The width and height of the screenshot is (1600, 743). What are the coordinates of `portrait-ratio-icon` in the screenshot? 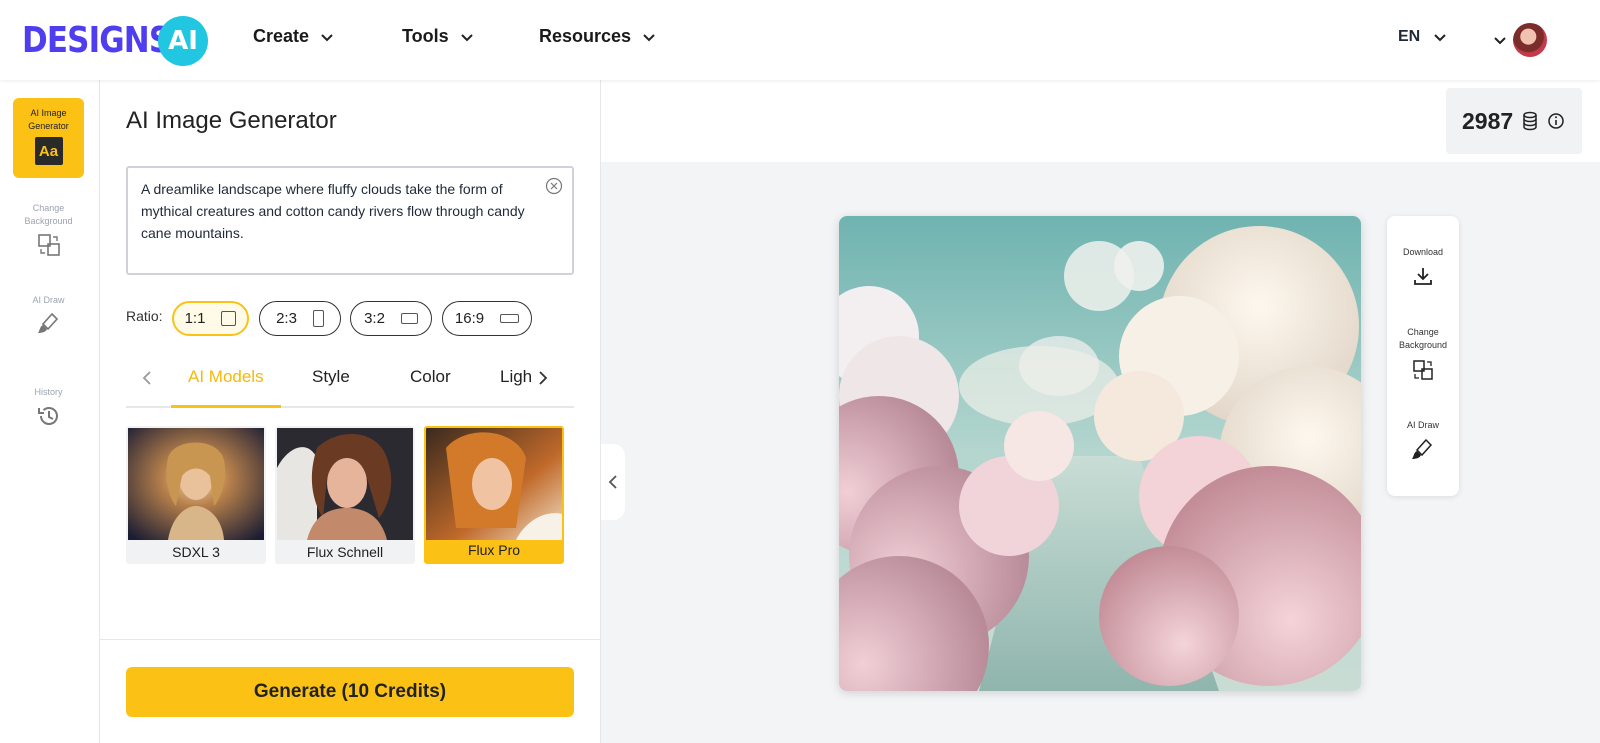 It's located at (318, 318).